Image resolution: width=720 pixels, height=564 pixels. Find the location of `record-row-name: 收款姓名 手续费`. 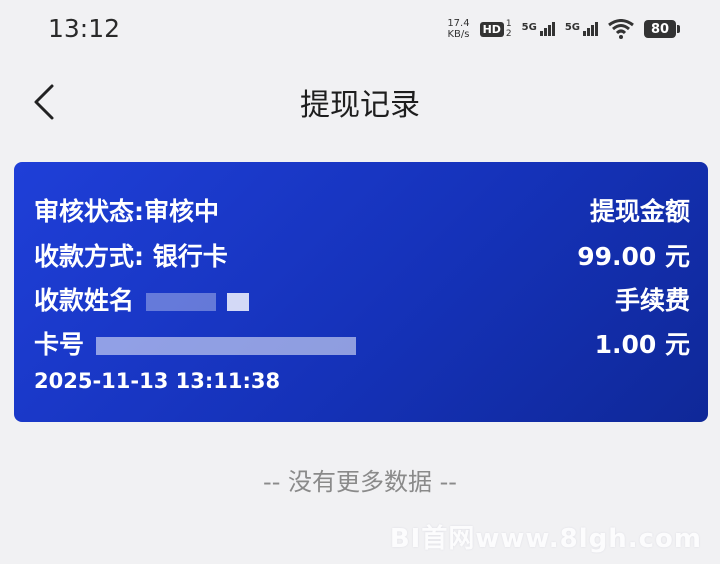

record-row-name: 收款姓名 手续费 is located at coordinates (362, 299).